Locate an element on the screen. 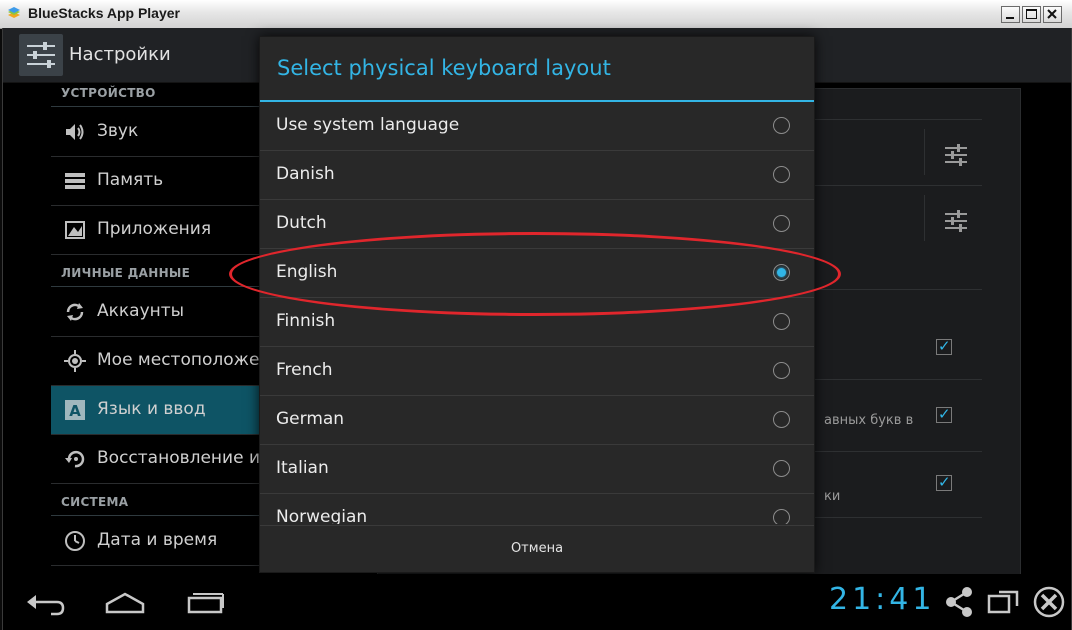 This screenshot has height=630, width=1072. sidebar-item-label: Звук is located at coordinates (118, 131).